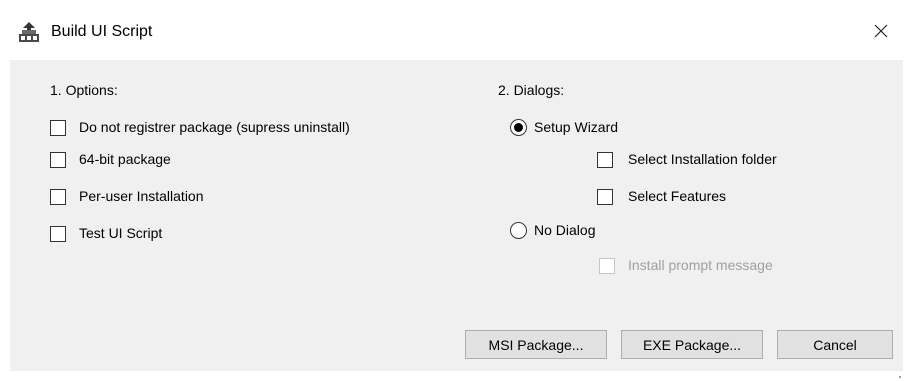 The width and height of the screenshot is (904, 381). Describe the element at coordinates (677, 196) in the screenshot. I see `option-label: Select Features` at that location.